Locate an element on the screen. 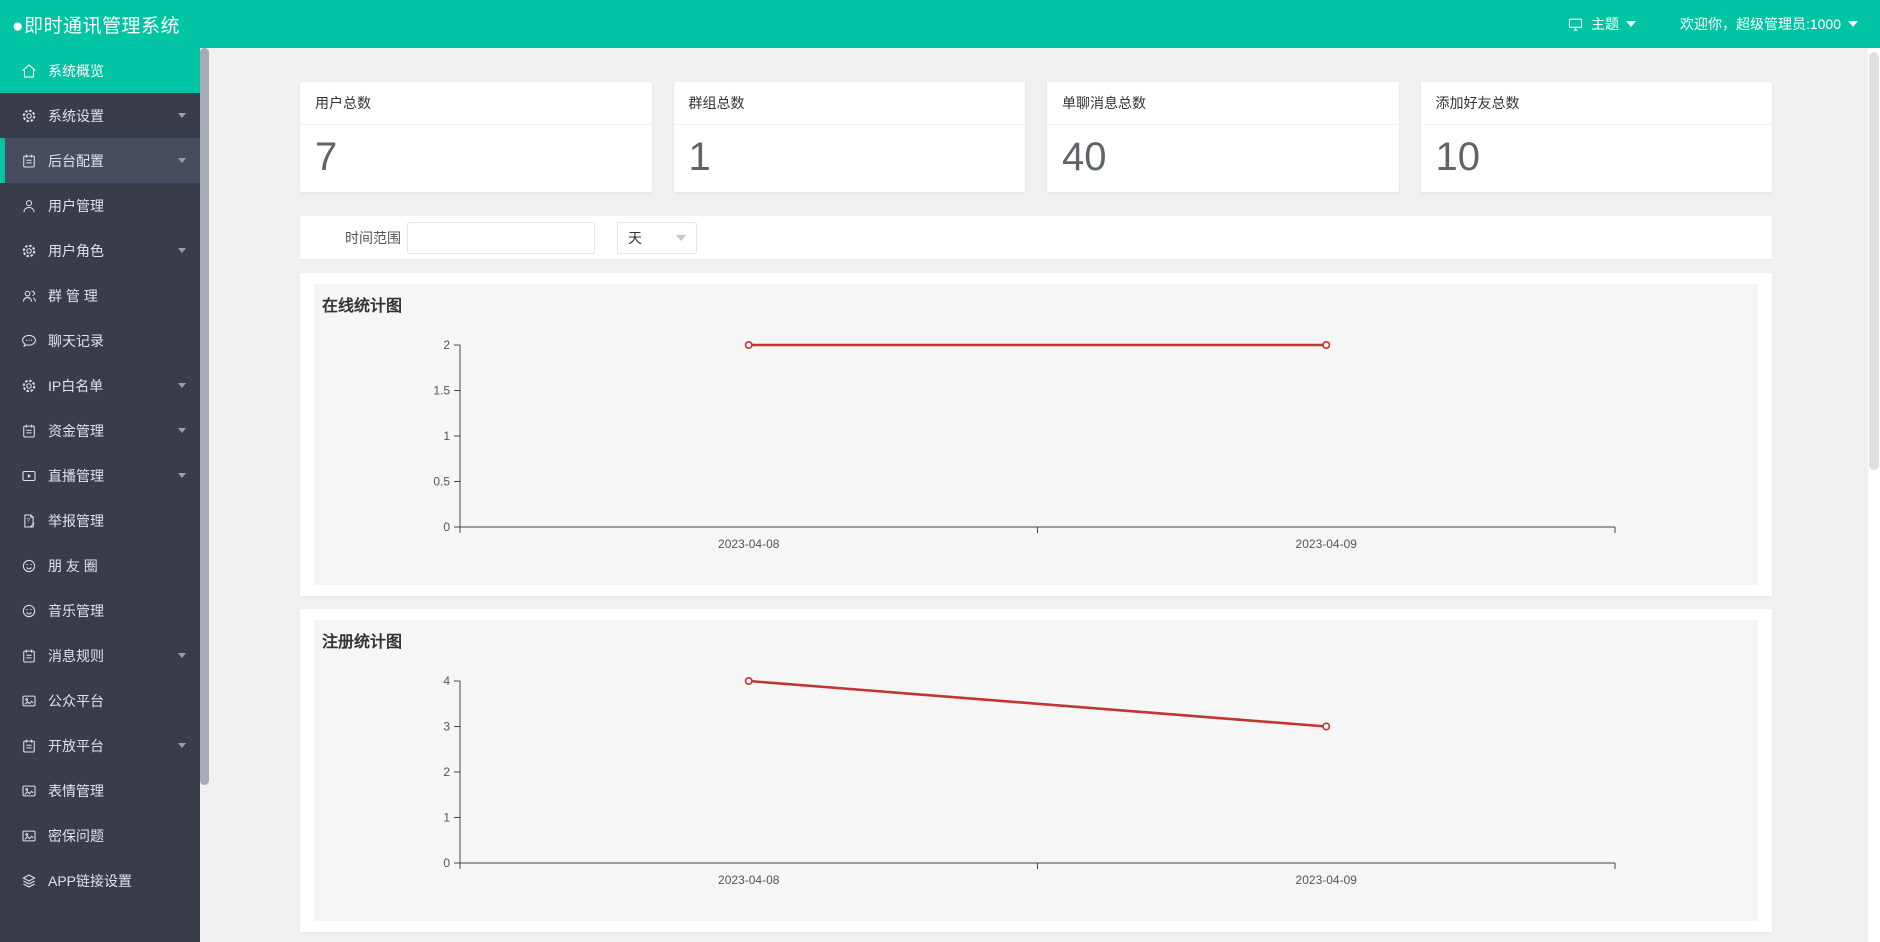  sidebar-item-17: 密保问题 is located at coordinates (100, 835).